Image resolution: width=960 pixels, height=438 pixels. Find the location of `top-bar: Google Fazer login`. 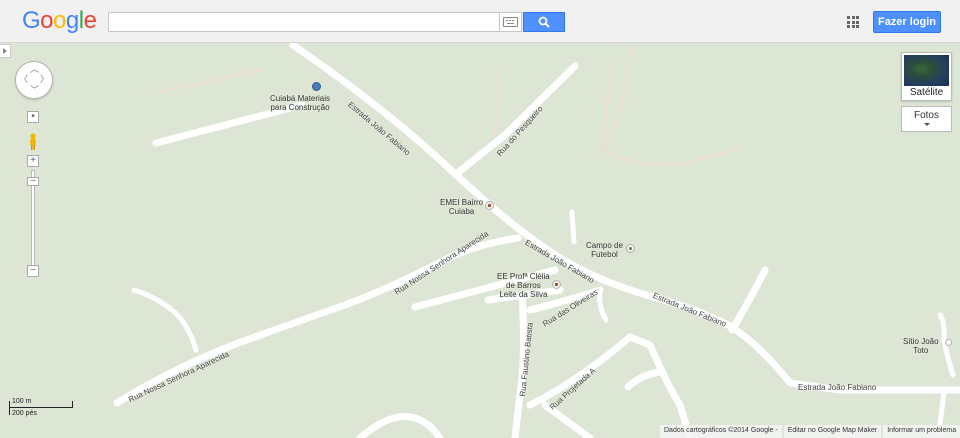

top-bar: Google Fazer login is located at coordinates (480, 21).